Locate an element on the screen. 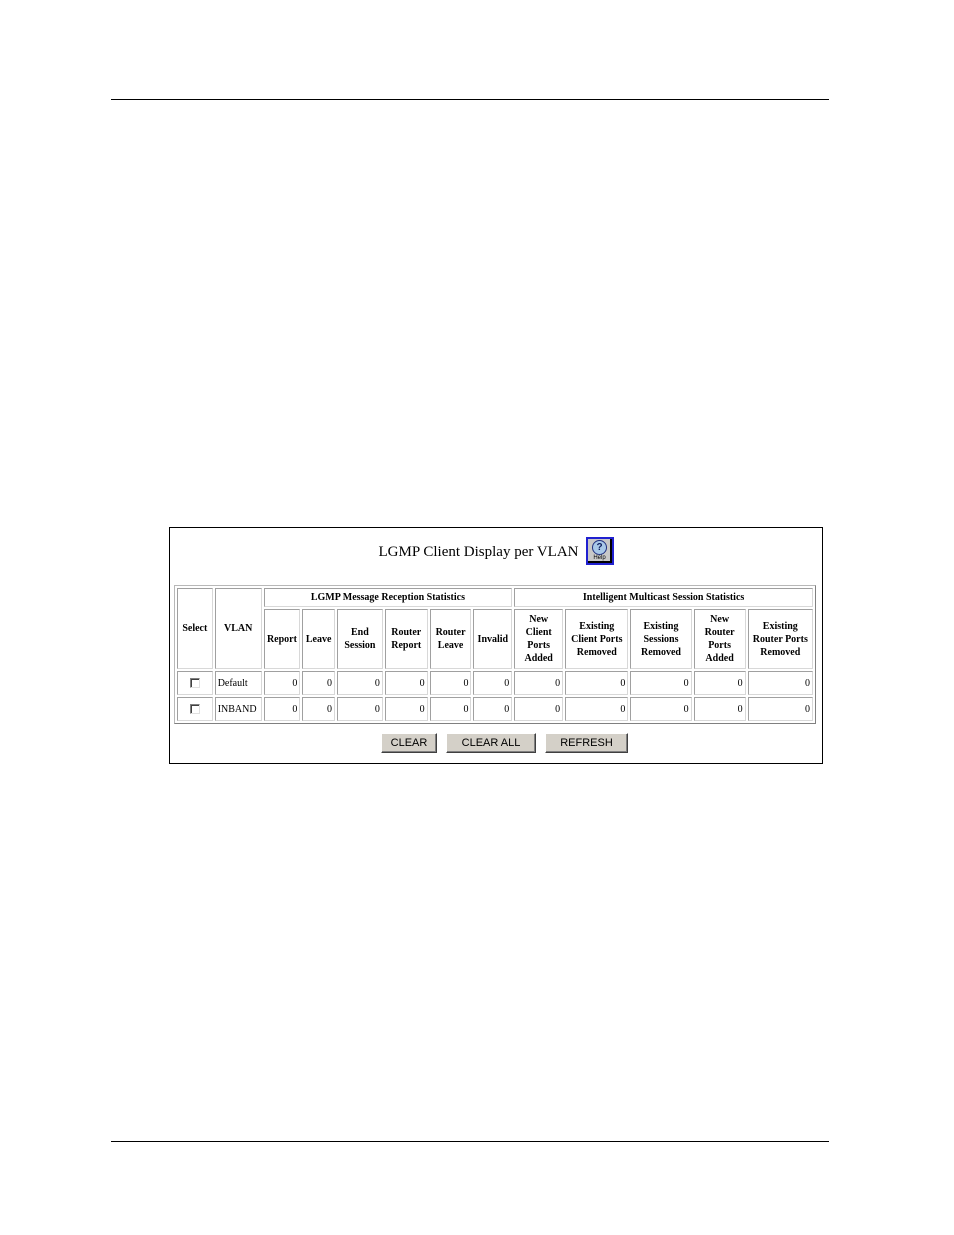  header-router-report: Router Report is located at coordinates (406, 639).